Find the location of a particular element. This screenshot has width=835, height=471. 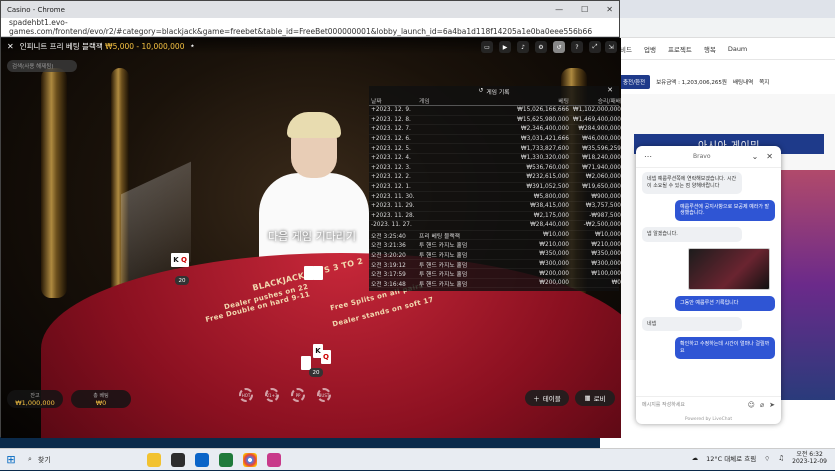

bookmark-item: 업뱅 is located at coordinates (650, 49).